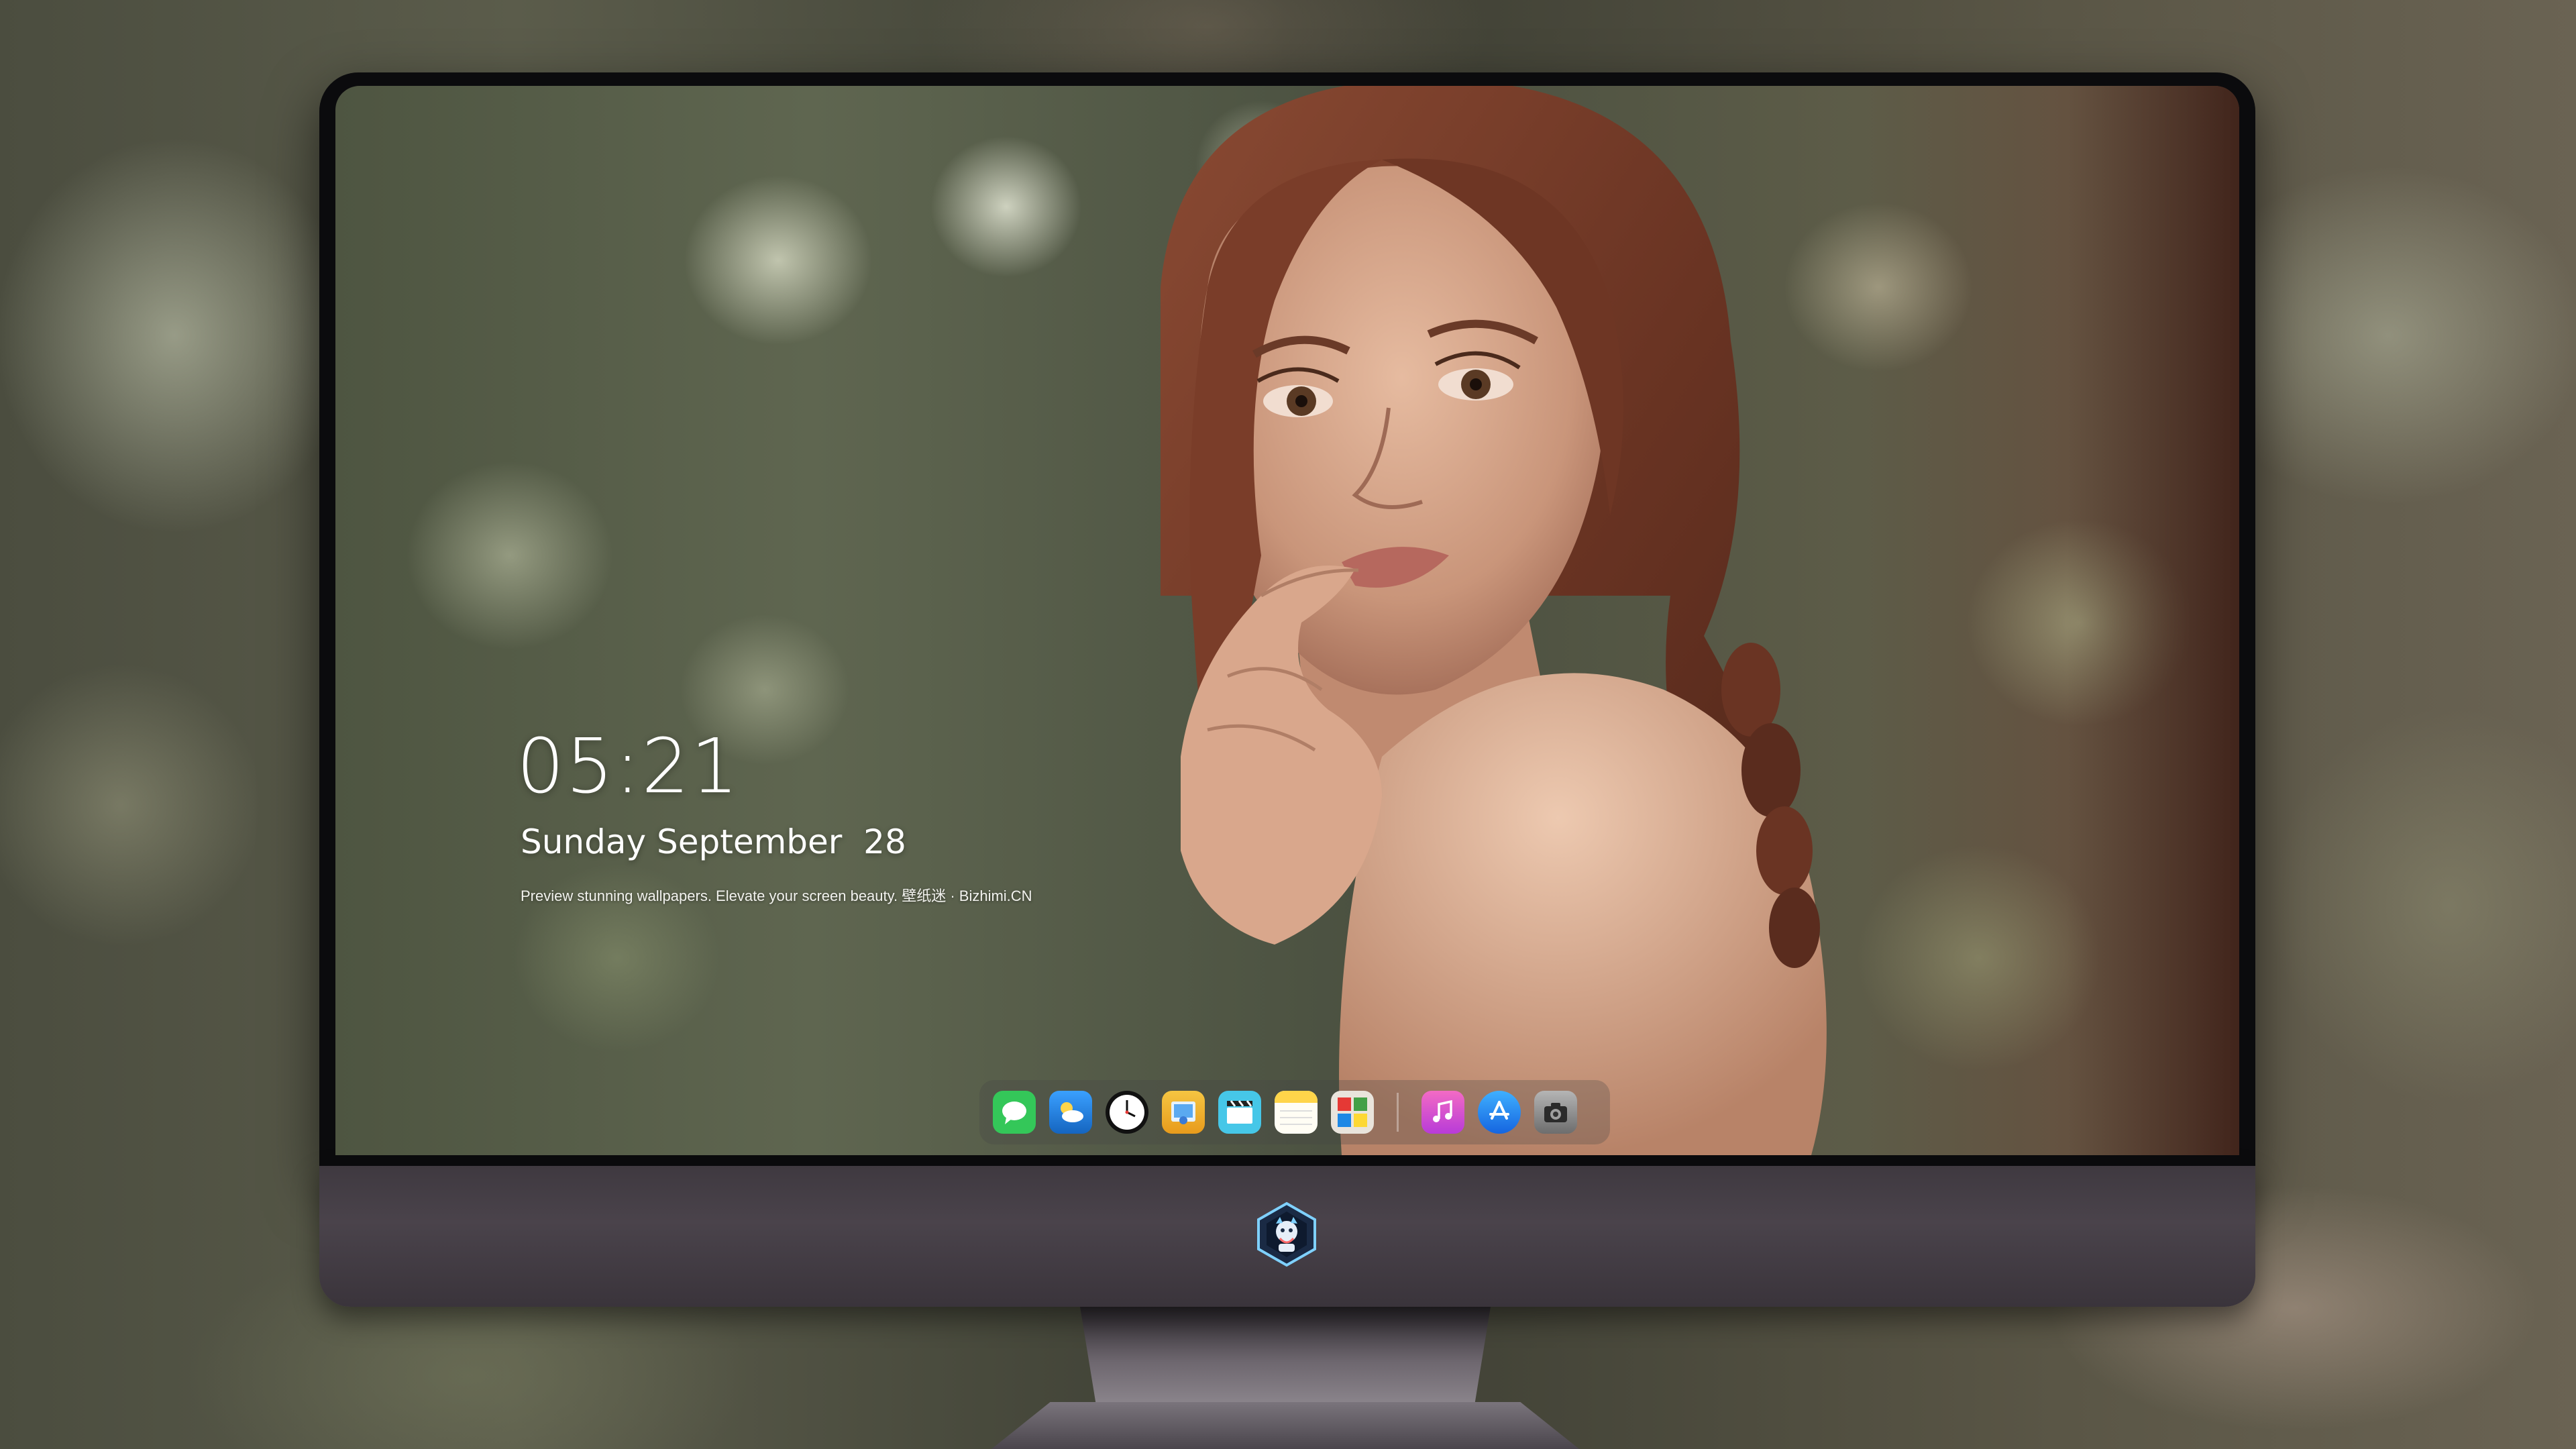 The height and width of the screenshot is (1449, 2576). What do you see at coordinates (1070, 1112) in the screenshot?
I see `weather-icon` at bounding box center [1070, 1112].